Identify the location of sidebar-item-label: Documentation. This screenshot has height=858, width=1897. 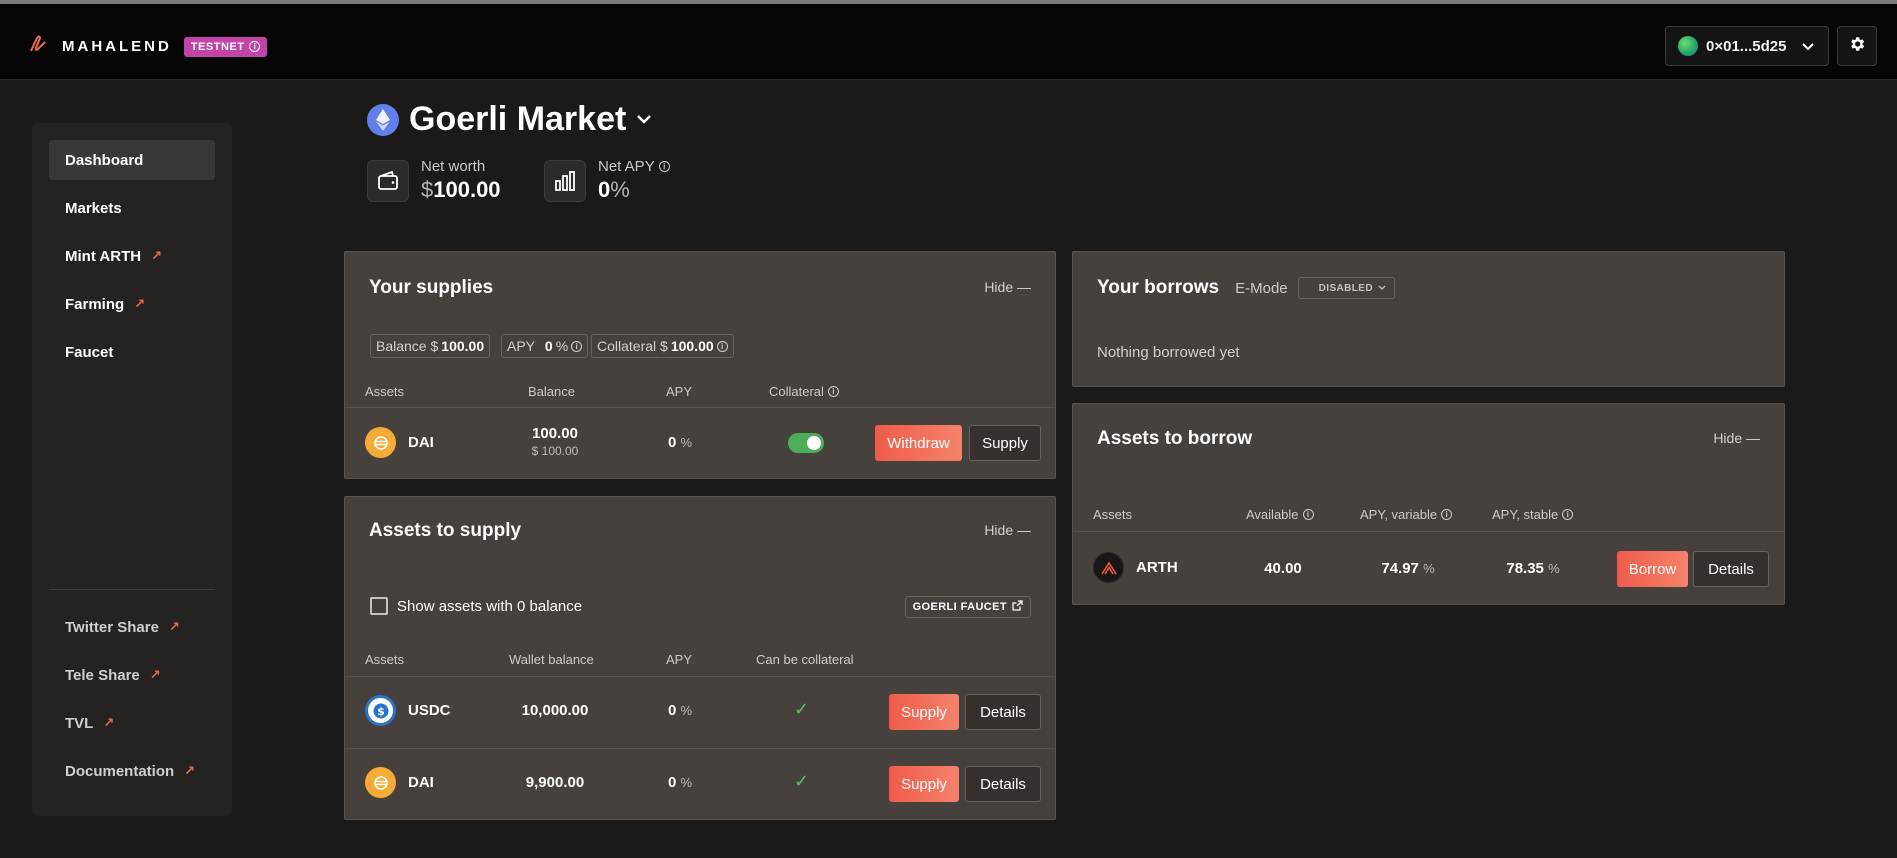
(120, 771).